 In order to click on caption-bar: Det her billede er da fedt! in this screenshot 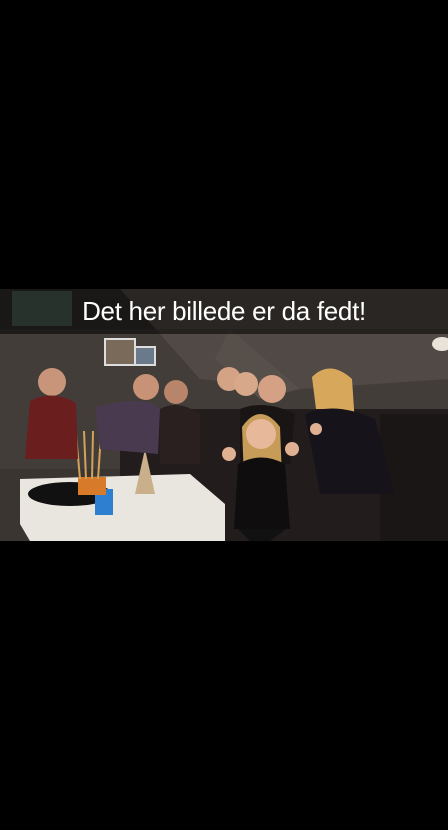, I will do `click(224, 311)`.